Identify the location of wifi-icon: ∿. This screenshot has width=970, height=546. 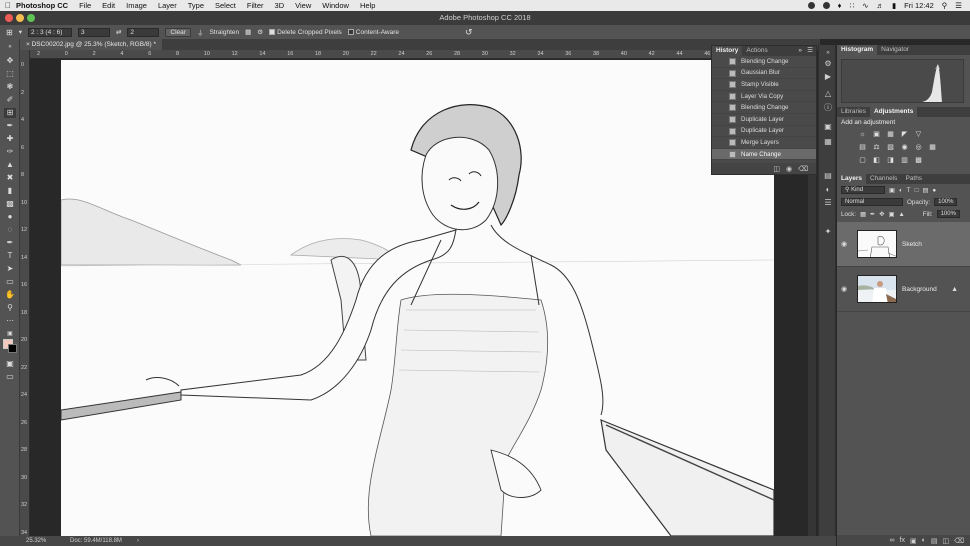
(865, 5).